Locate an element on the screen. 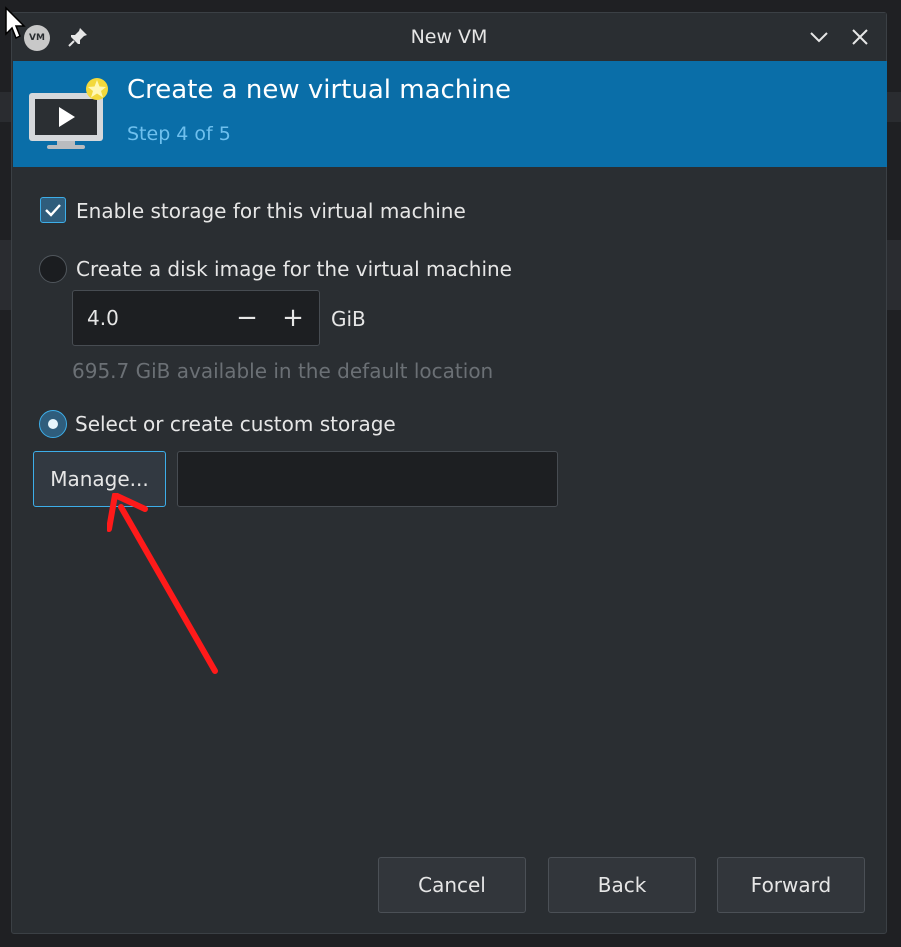 The image size is (901, 947). enable-storage-checkbox is located at coordinates (53, 210).